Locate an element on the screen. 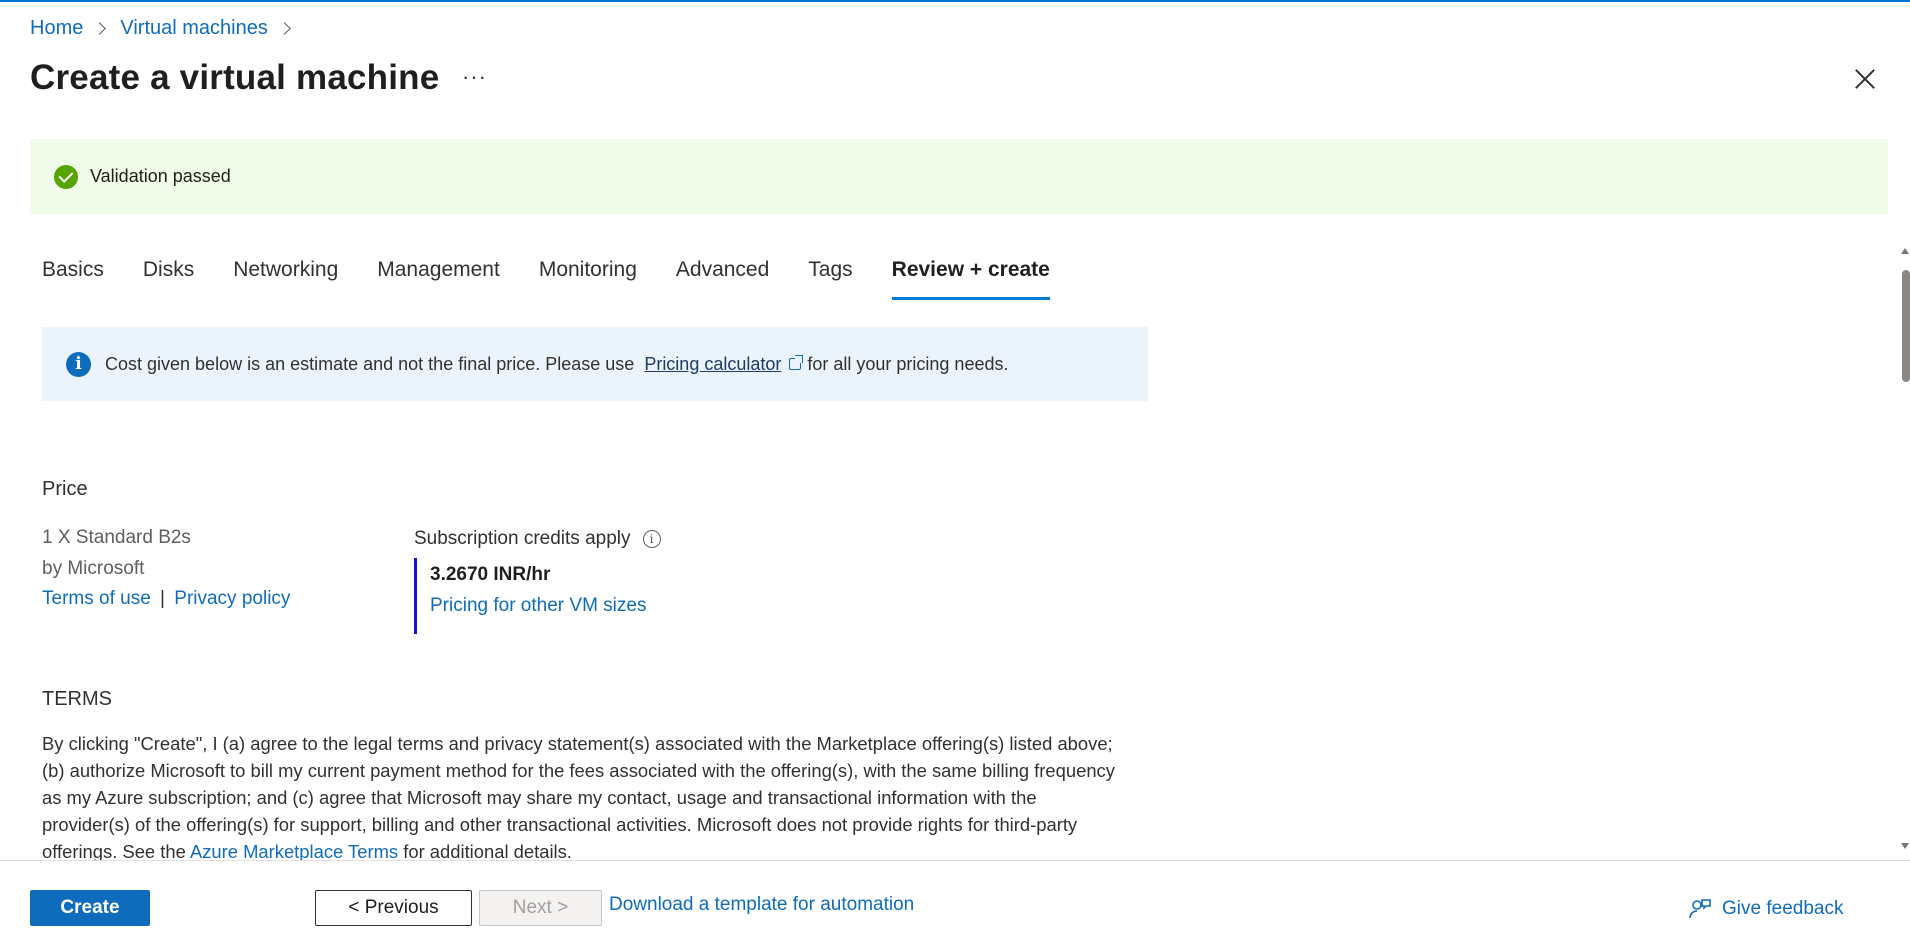 This screenshot has width=1910, height=948. close-icon is located at coordinates (1865, 79).